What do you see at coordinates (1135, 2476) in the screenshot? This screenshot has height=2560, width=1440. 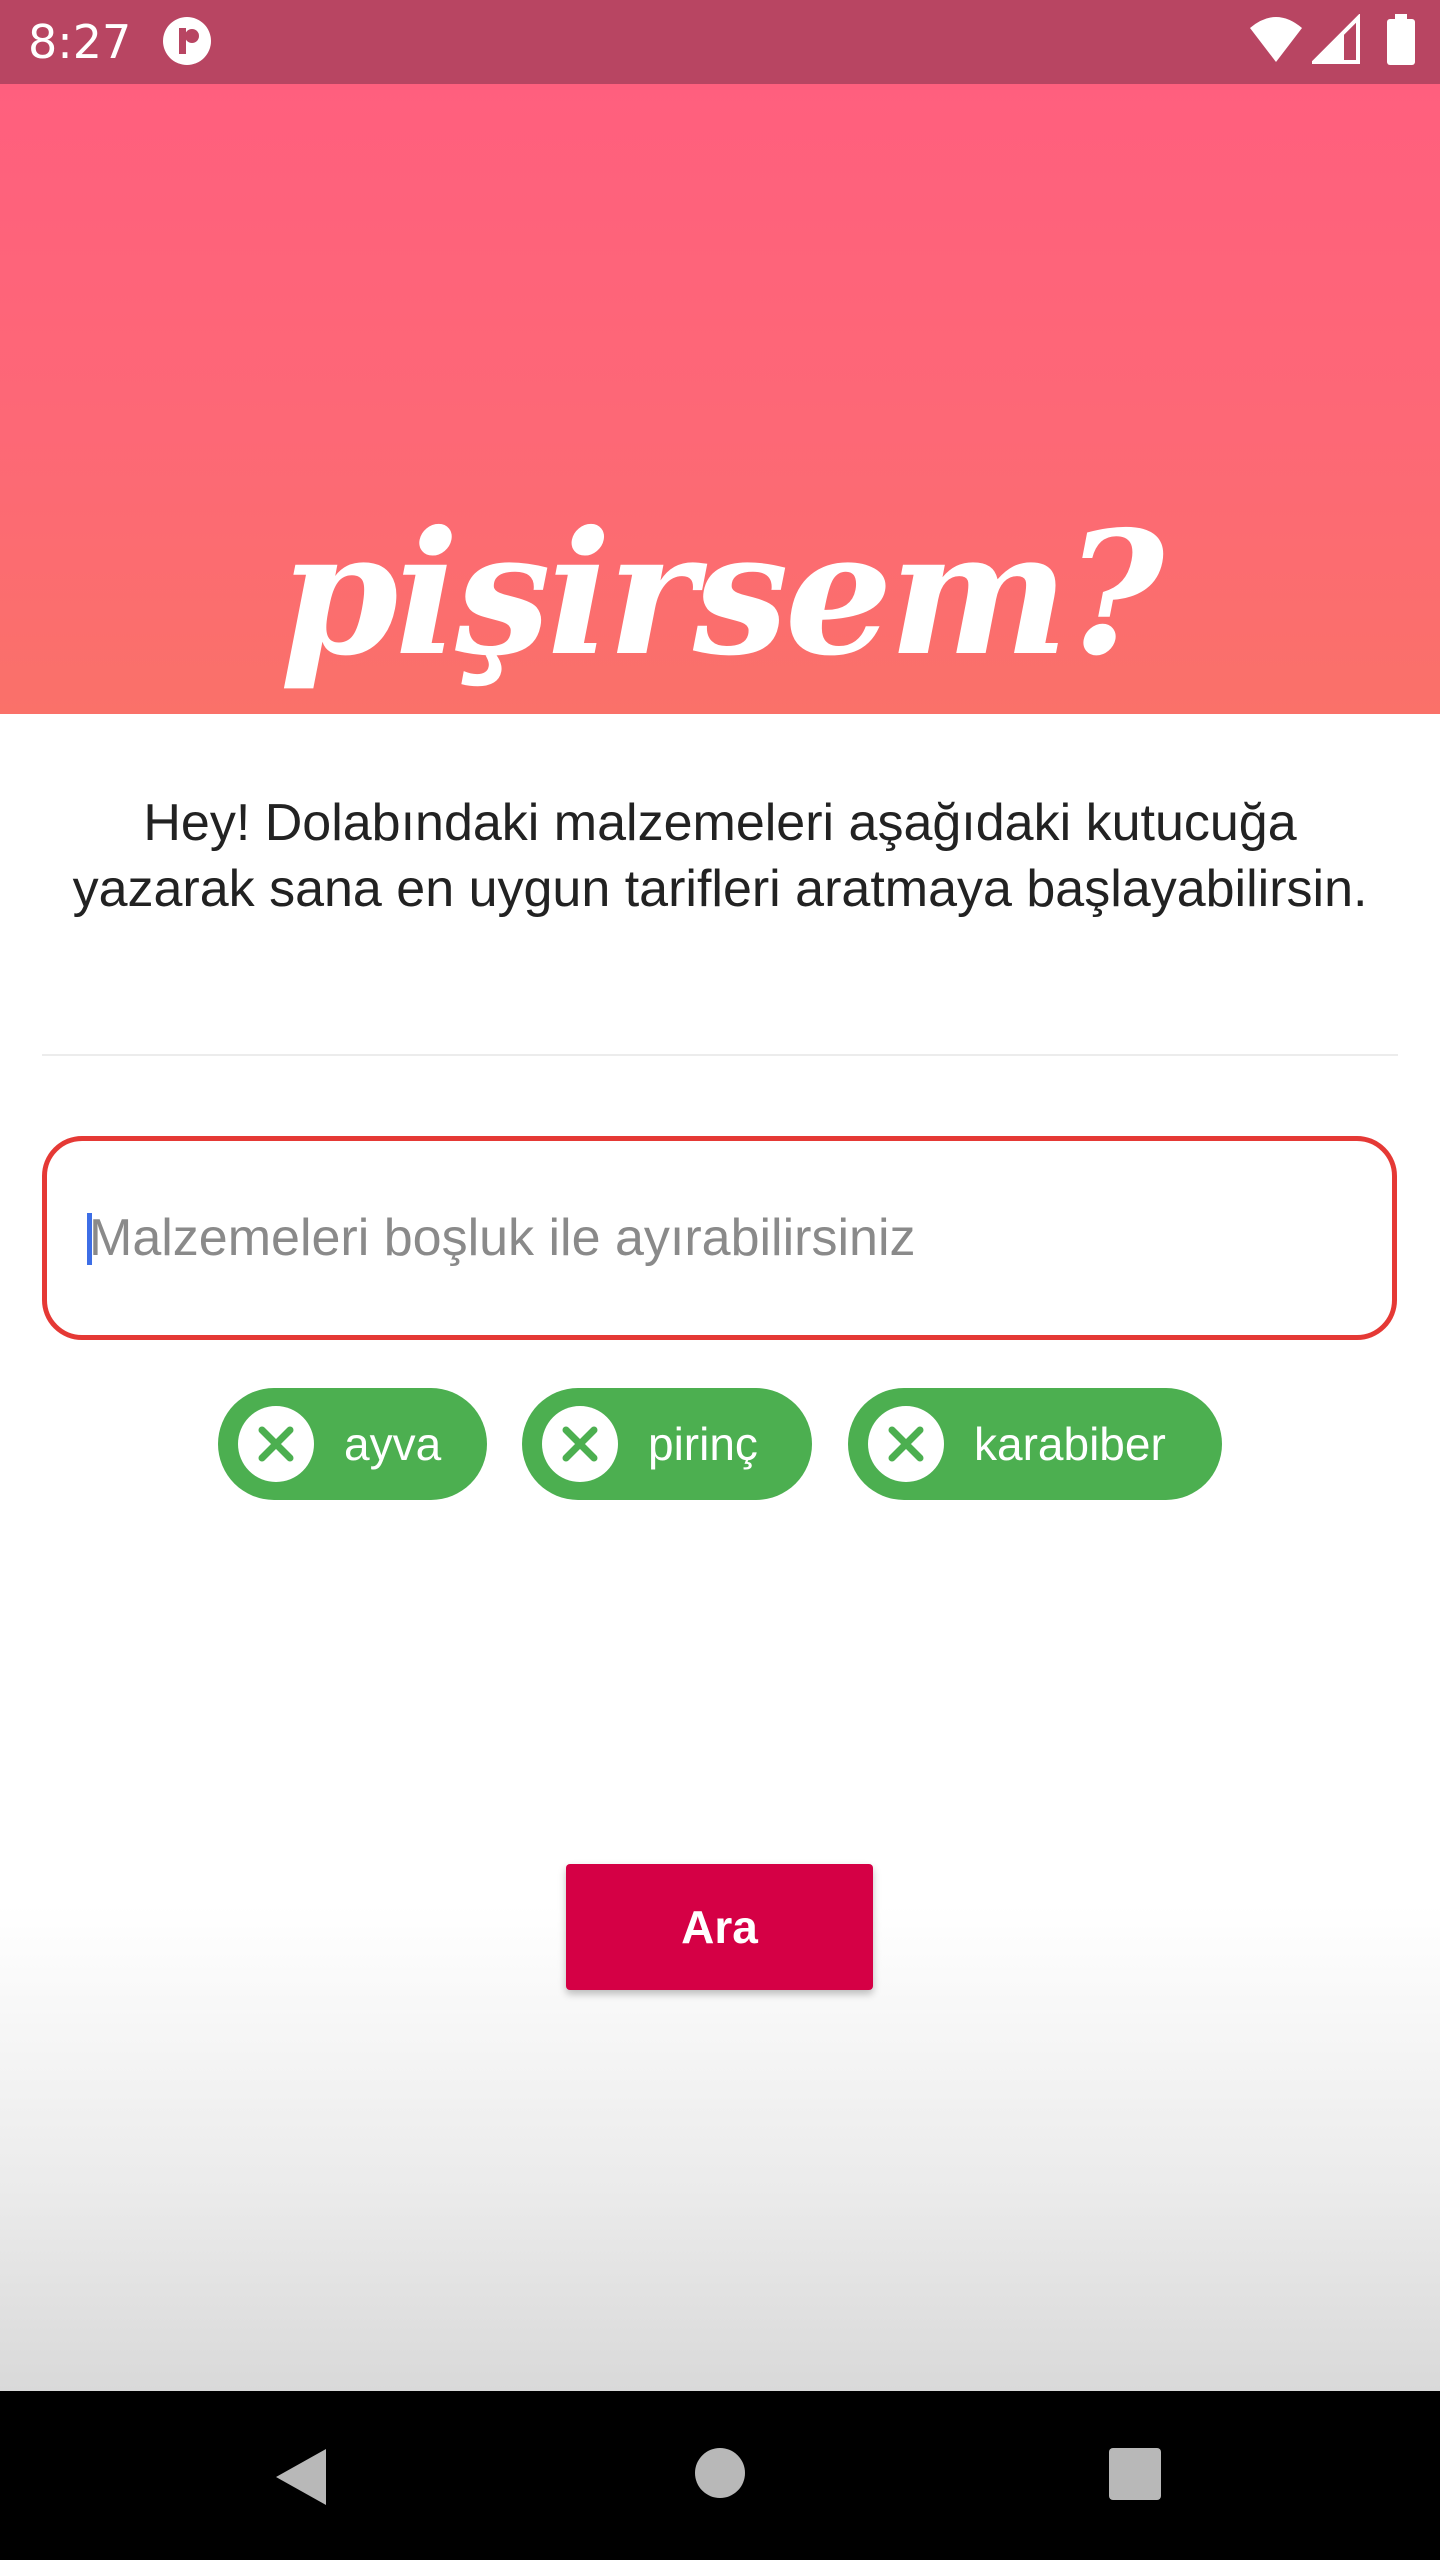 I see `recents-icon` at bounding box center [1135, 2476].